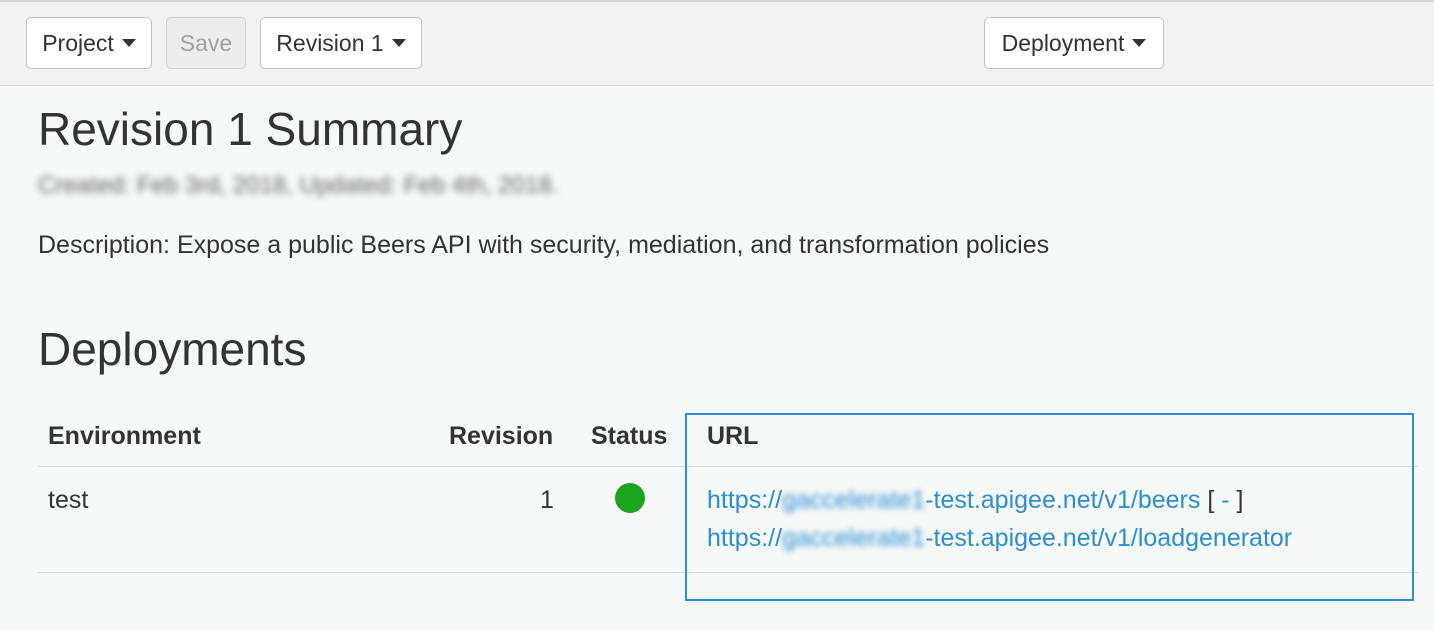 This screenshot has height=630, width=1434. Describe the element at coordinates (124, 436) in the screenshot. I see `column-header-environment: Environment` at that location.